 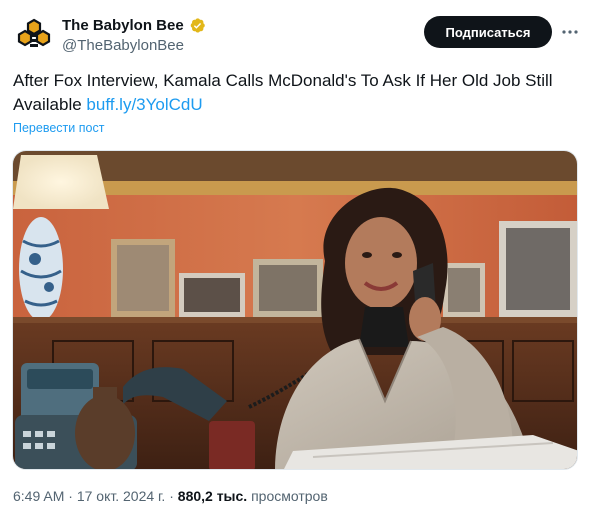 What do you see at coordinates (212, 496) in the screenshot?
I see `views-count: 880,2 тыс.` at bounding box center [212, 496].